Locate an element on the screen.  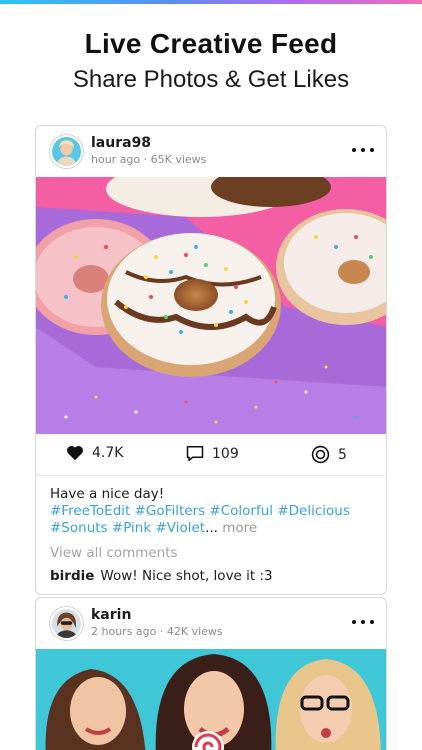
post-actions-bar: 4.7K 109 5 is located at coordinates (211, 455).